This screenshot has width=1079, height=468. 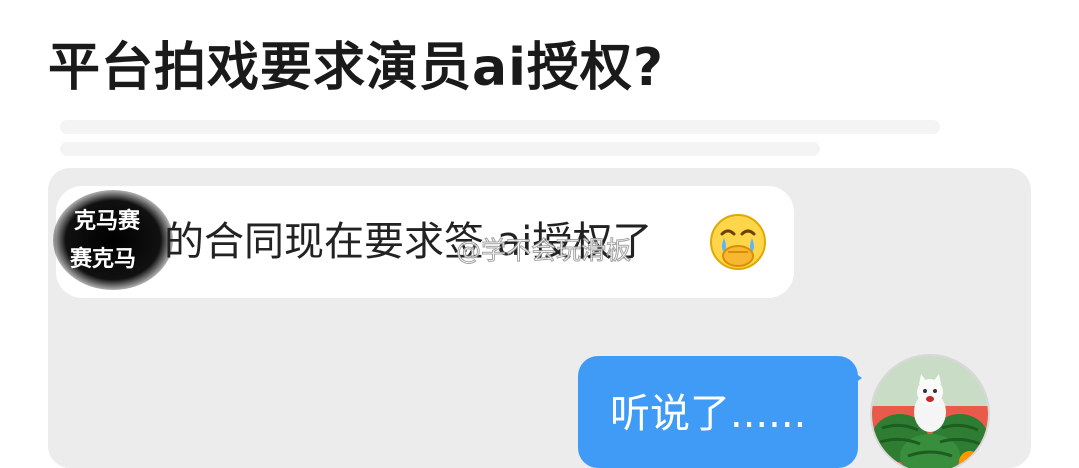 I want to click on crying-covering-mouth-emoji-icon, so click(x=738, y=242).